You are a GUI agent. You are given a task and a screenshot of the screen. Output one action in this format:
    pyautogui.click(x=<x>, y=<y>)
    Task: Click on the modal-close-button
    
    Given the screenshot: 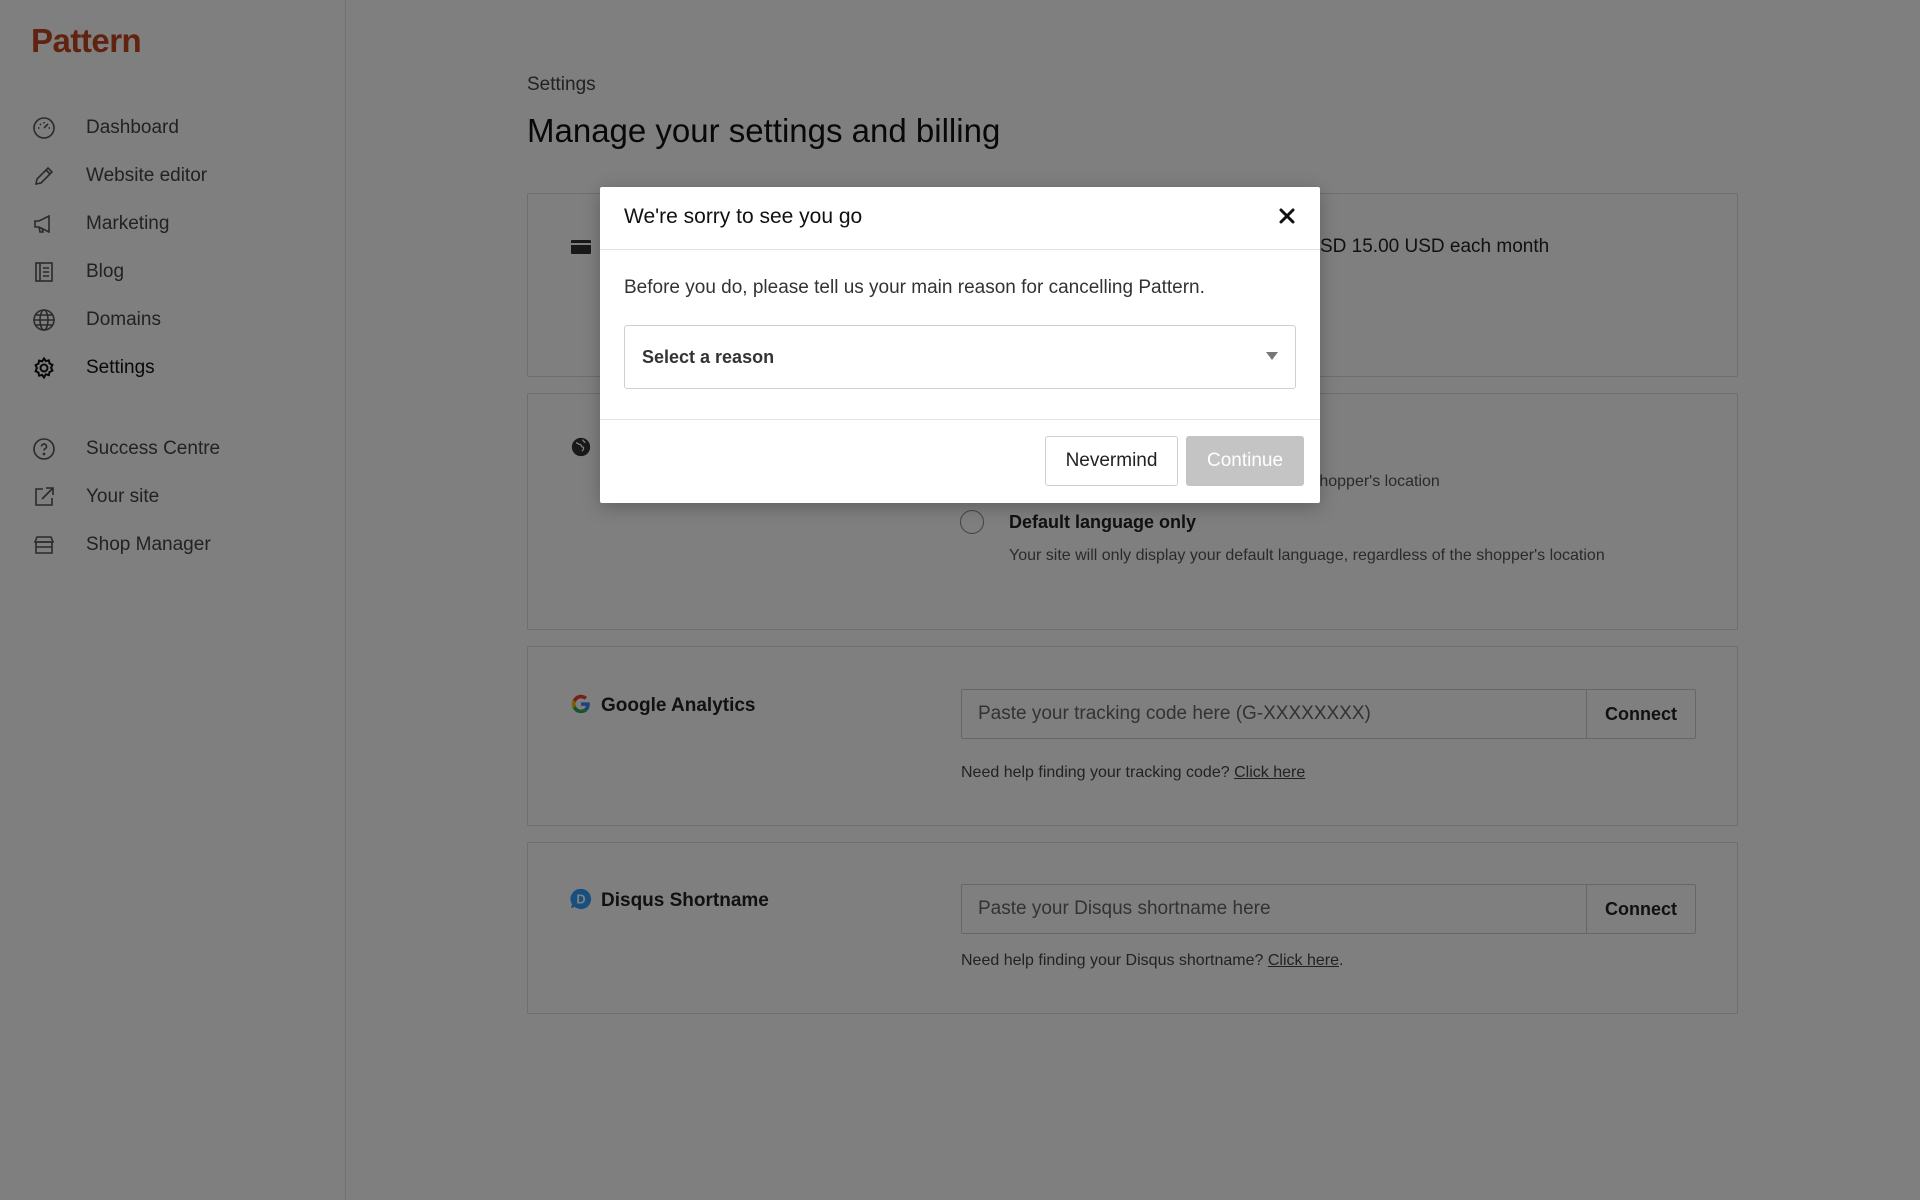 What is the action you would take?
    pyautogui.click(x=1287, y=218)
    